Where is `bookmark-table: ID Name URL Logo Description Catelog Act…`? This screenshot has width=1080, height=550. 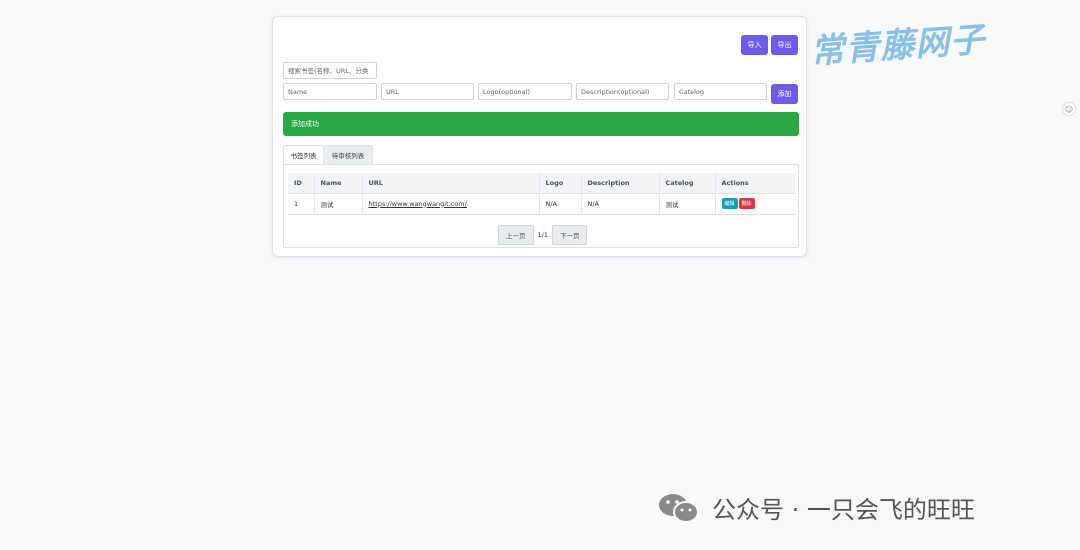 bookmark-table: ID Name URL Logo Description Catelog Act… is located at coordinates (541, 194).